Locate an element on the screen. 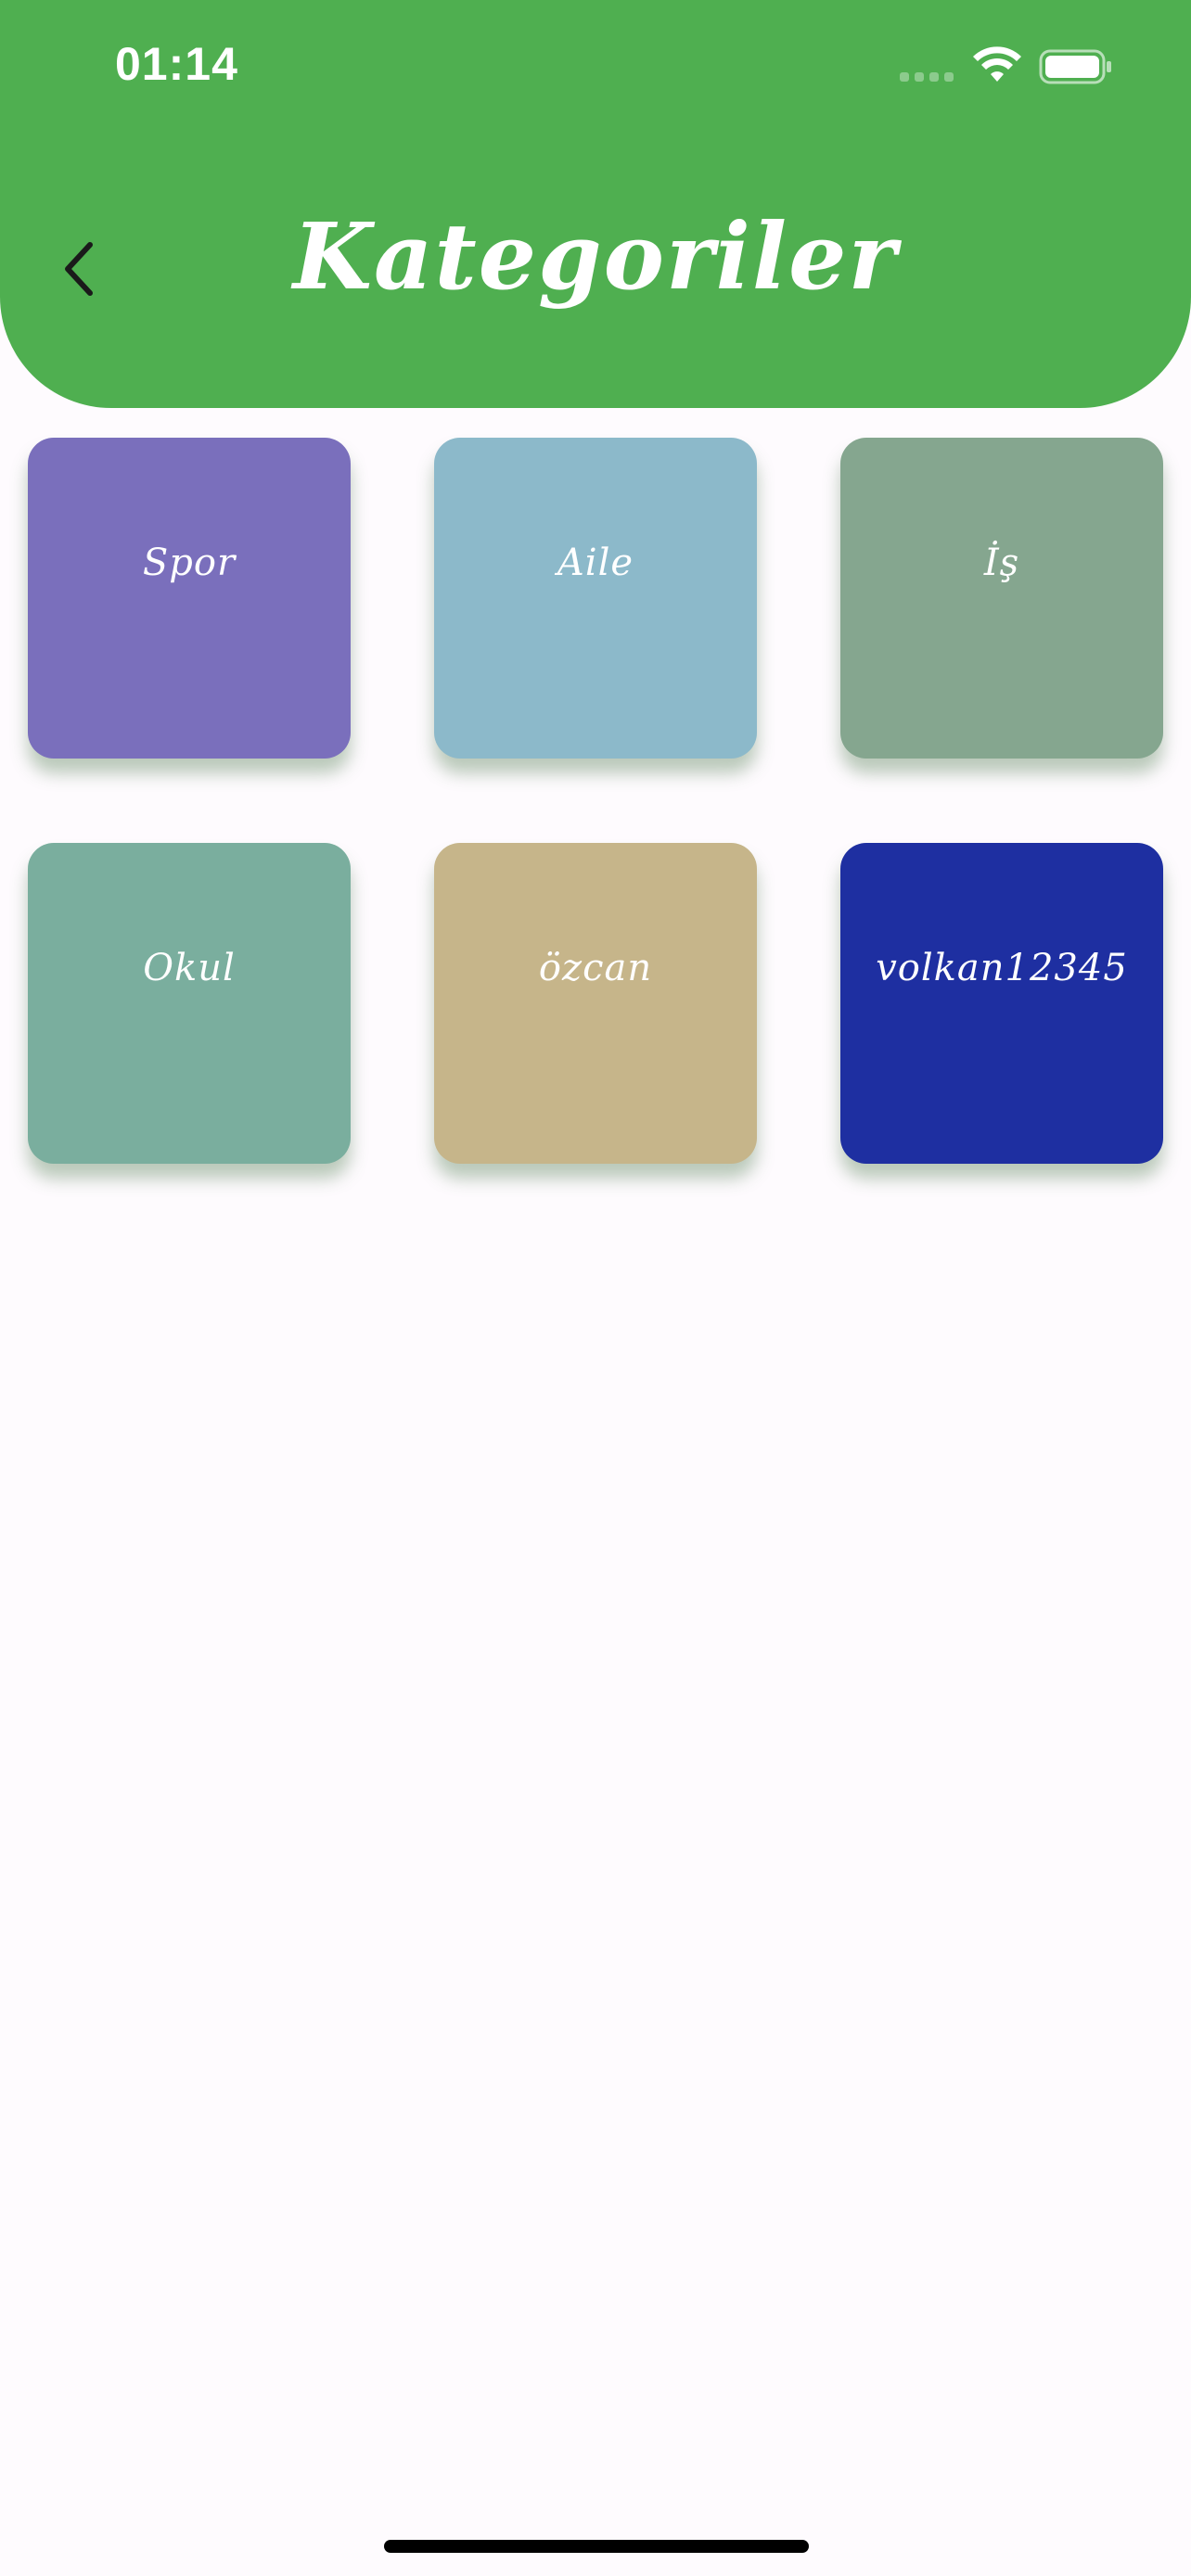 The width and height of the screenshot is (1191, 2576). home-indicator is located at coordinates (597, 2546).